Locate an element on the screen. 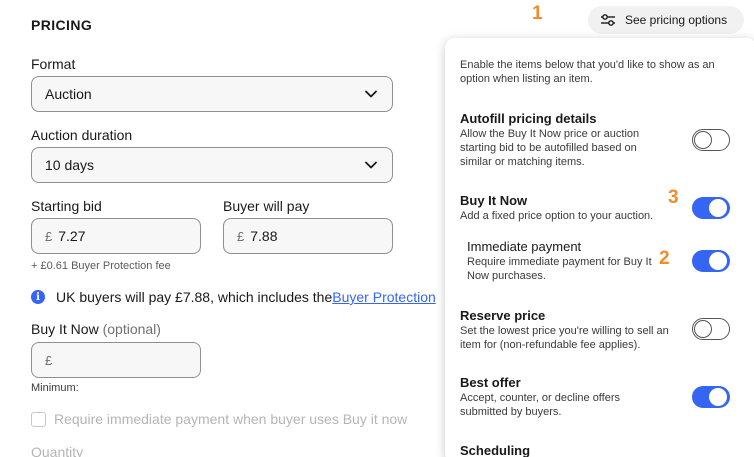 Image resolution: width=754 pixels, height=457 pixels. toggle-autofill is located at coordinates (711, 140).